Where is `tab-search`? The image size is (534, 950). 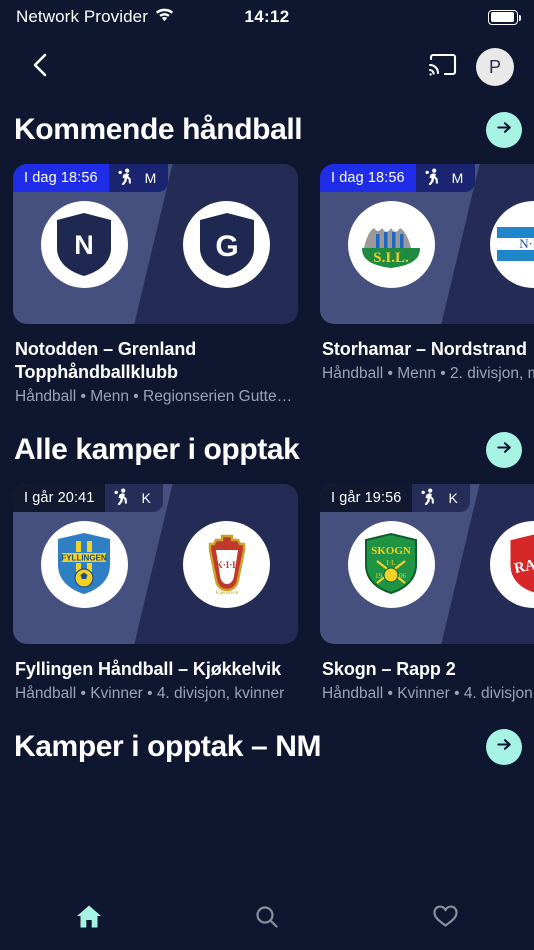 tab-search is located at coordinates (267, 919).